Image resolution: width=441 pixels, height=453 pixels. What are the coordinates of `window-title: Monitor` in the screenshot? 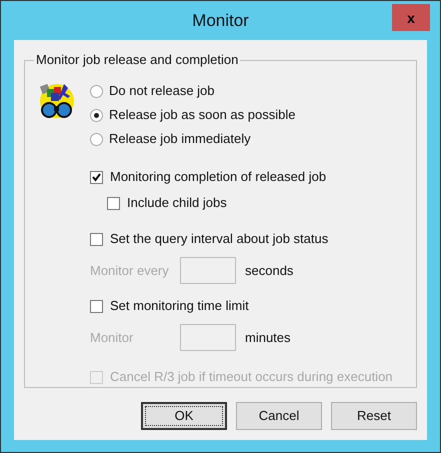 It's located at (220, 21).